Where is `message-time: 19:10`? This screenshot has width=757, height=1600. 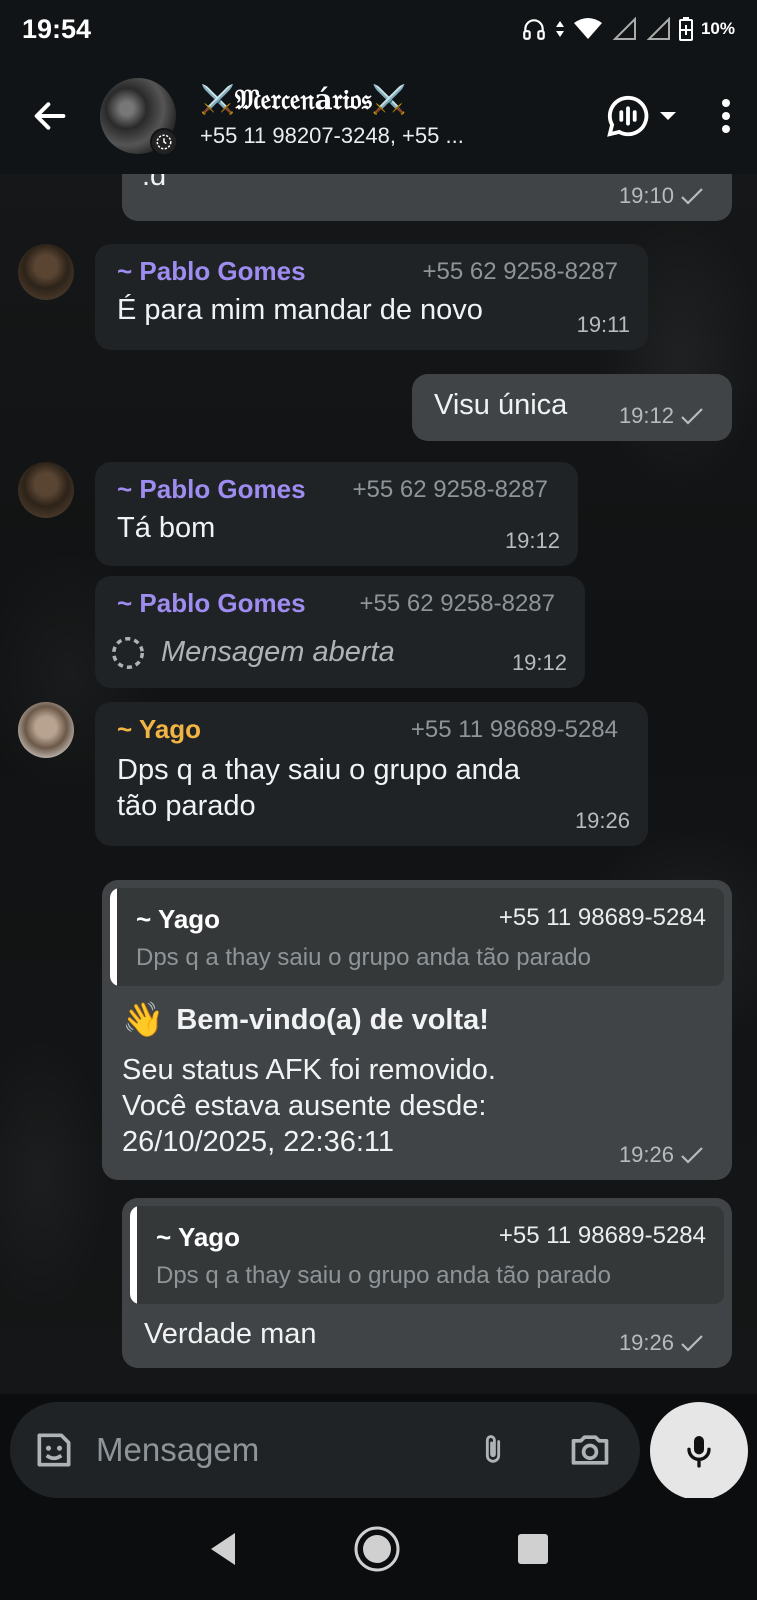 message-time: 19:10 is located at coordinates (661, 196).